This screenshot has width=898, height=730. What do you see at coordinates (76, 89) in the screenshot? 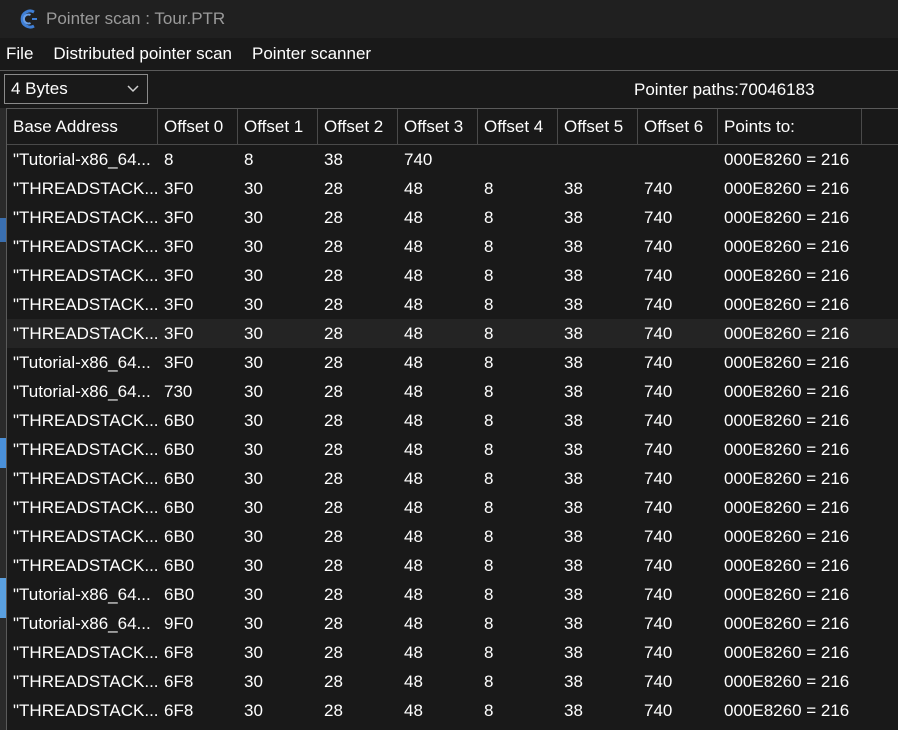
I see `value-type-dropdown: 4 Bytes` at bounding box center [76, 89].